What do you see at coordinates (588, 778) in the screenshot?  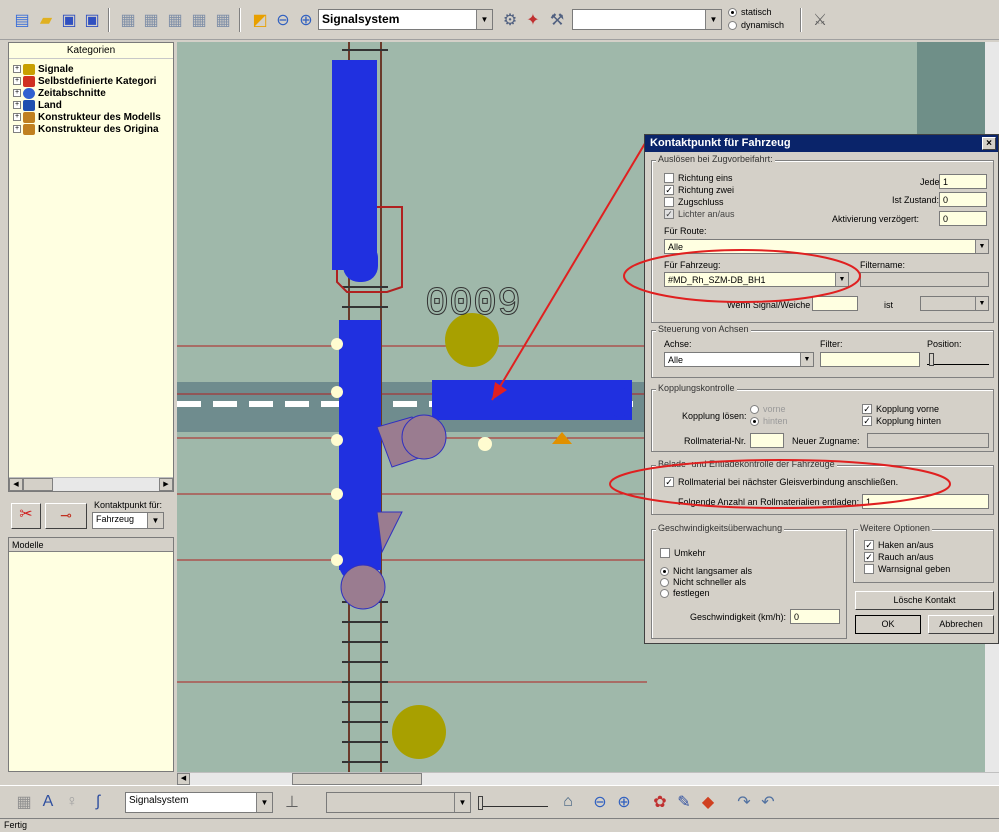 I see `canvas-horizontal-scrollbar: ◀` at bounding box center [588, 778].